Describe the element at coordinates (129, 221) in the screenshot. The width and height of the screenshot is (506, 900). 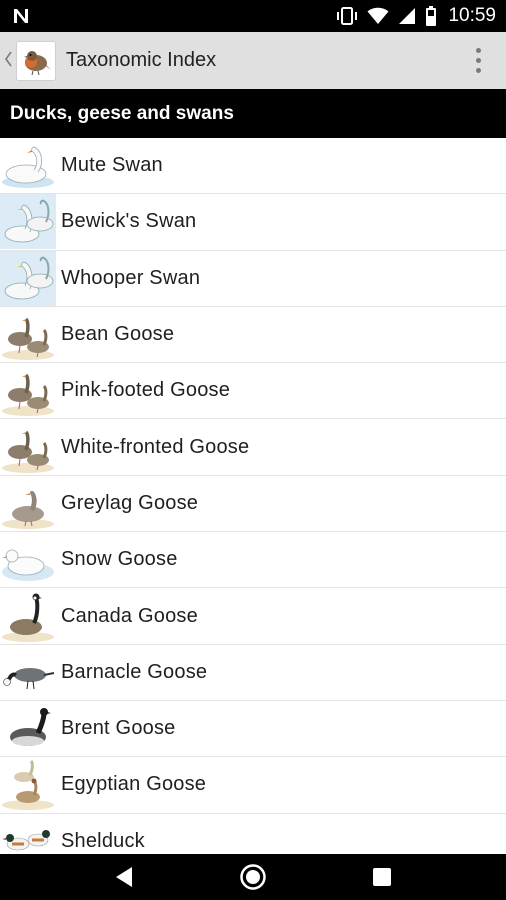
I see `species-name: Bewick's Swan` at that location.